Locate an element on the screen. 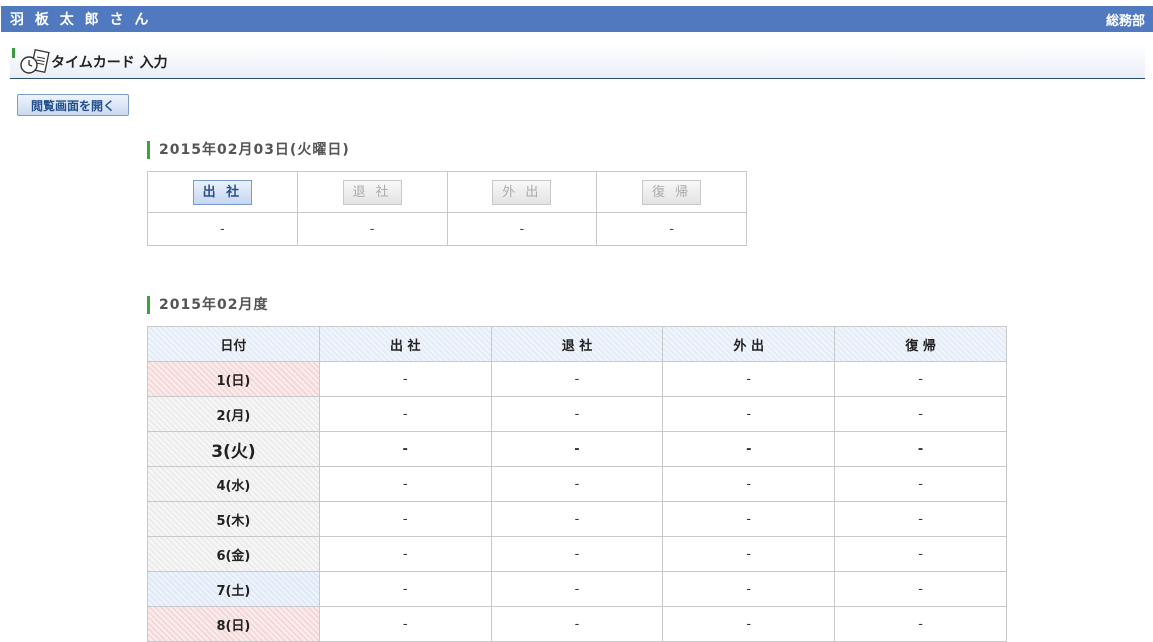 Image resolution: width=1153 pixels, height=642 pixels. column-header-date: 日付 is located at coordinates (233, 344).